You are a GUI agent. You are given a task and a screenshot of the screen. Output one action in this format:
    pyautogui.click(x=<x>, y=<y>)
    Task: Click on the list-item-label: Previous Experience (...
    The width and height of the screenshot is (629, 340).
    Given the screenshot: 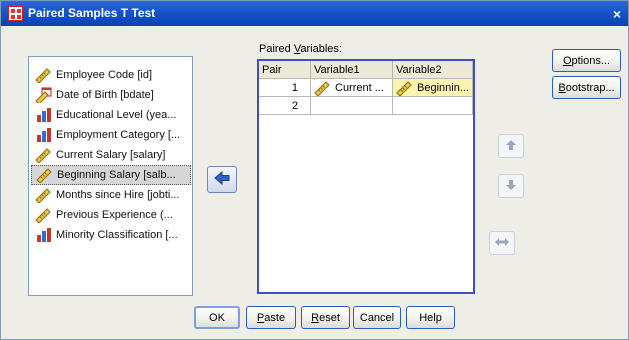 What is the action you would take?
    pyautogui.click(x=114, y=215)
    